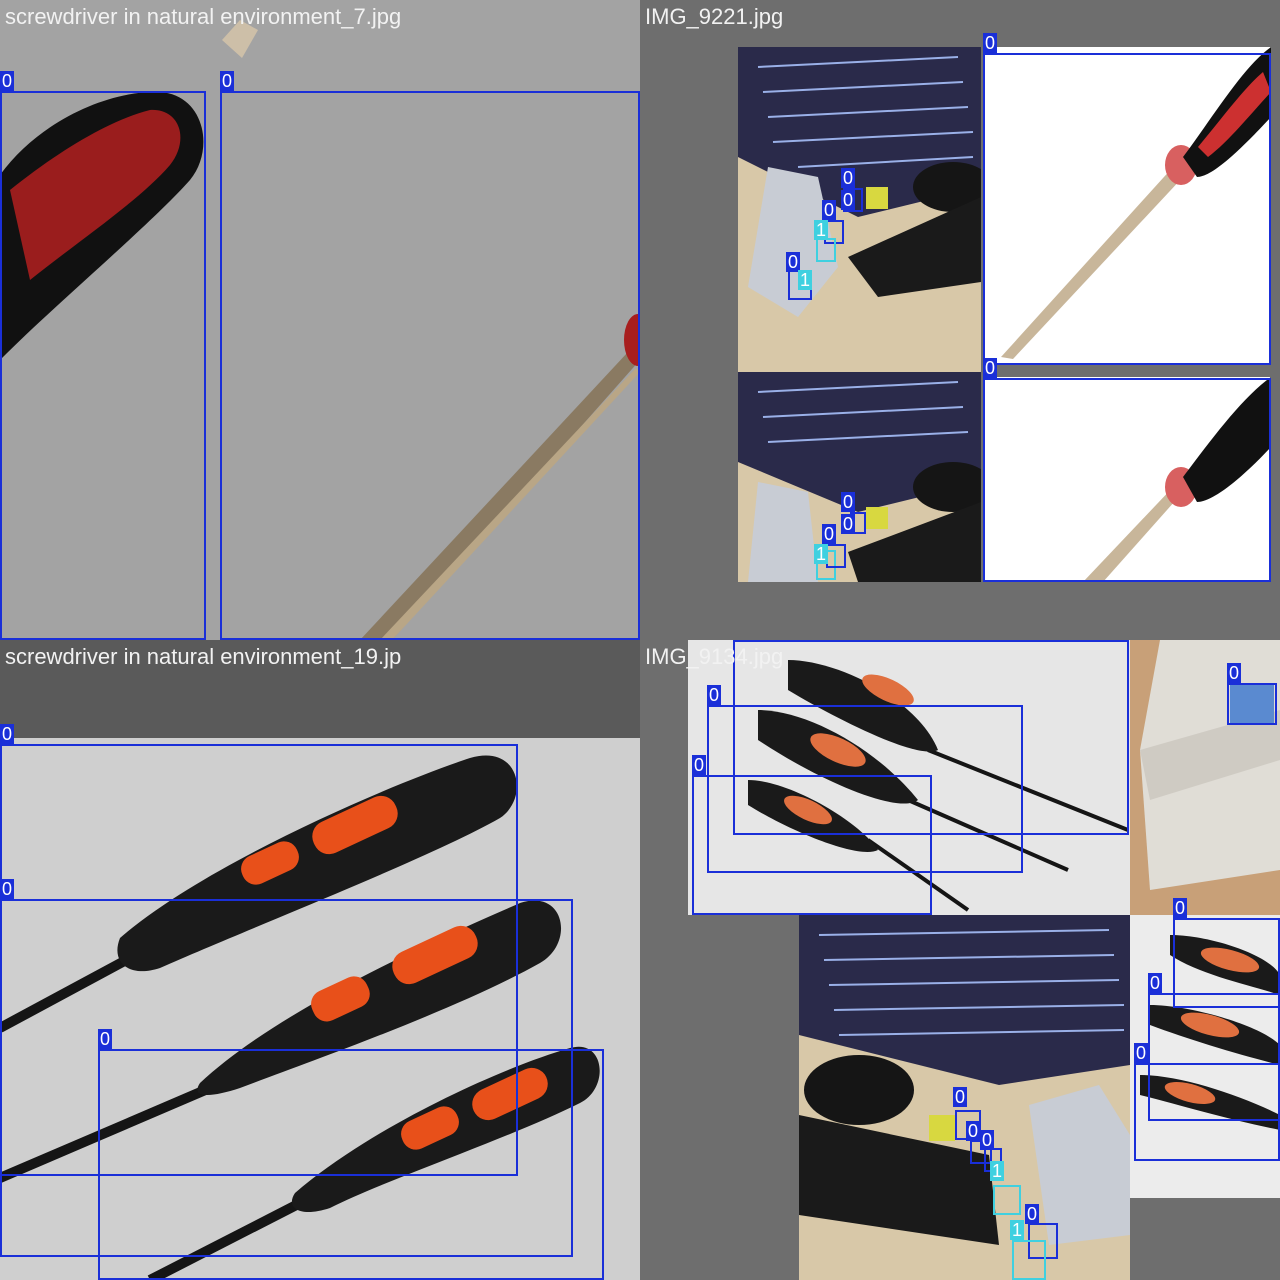 The height and width of the screenshot is (1280, 1280). What do you see at coordinates (836, 556) in the screenshot?
I see `bbox-small-object` at bounding box center [836, 556].